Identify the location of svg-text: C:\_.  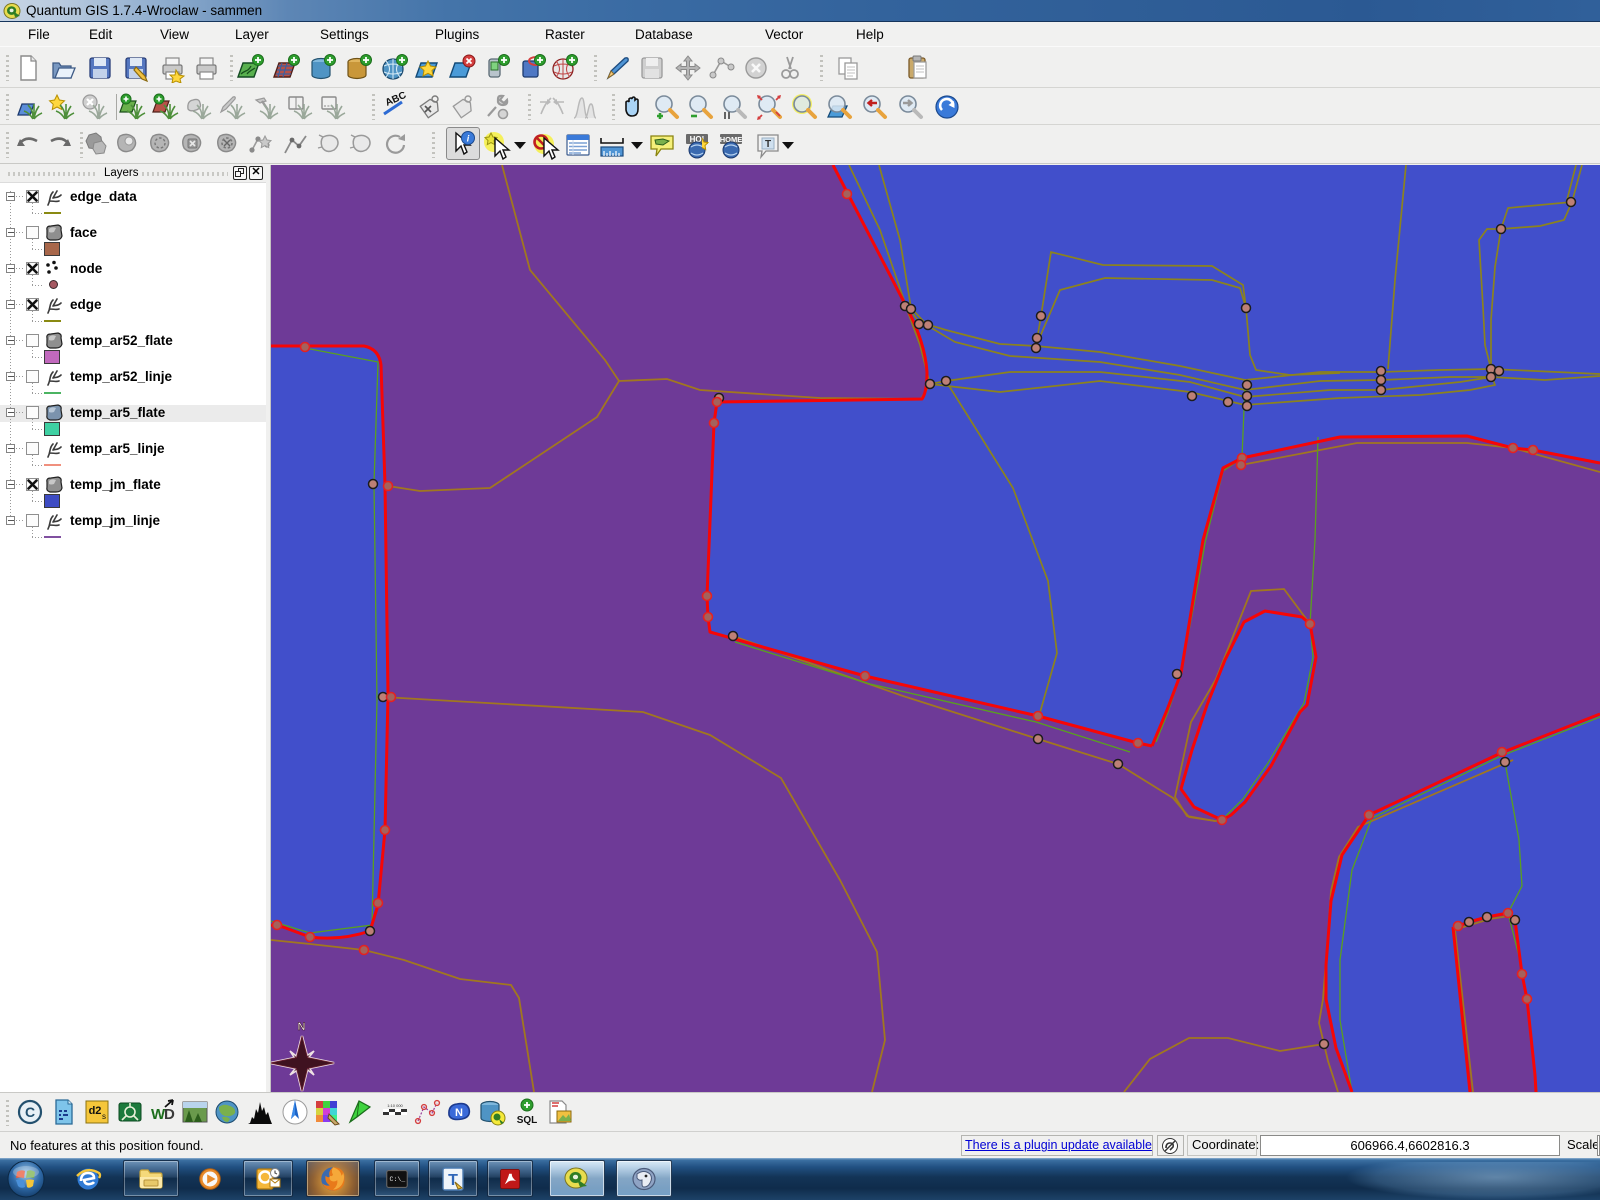
(398, 1179).